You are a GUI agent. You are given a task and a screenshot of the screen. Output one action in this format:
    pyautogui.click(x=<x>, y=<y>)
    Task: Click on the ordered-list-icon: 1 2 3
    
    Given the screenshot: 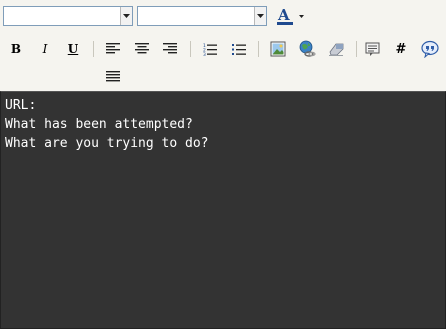 What is the action you would take?
    pyautogui.click(x=210, y=49)
    